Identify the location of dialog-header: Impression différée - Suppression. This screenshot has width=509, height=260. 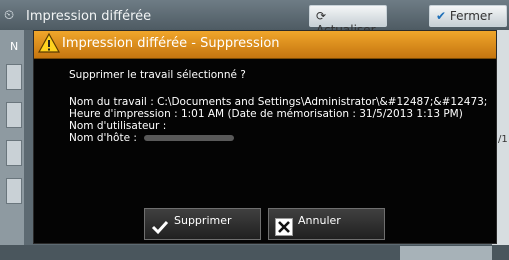
(265, 45).